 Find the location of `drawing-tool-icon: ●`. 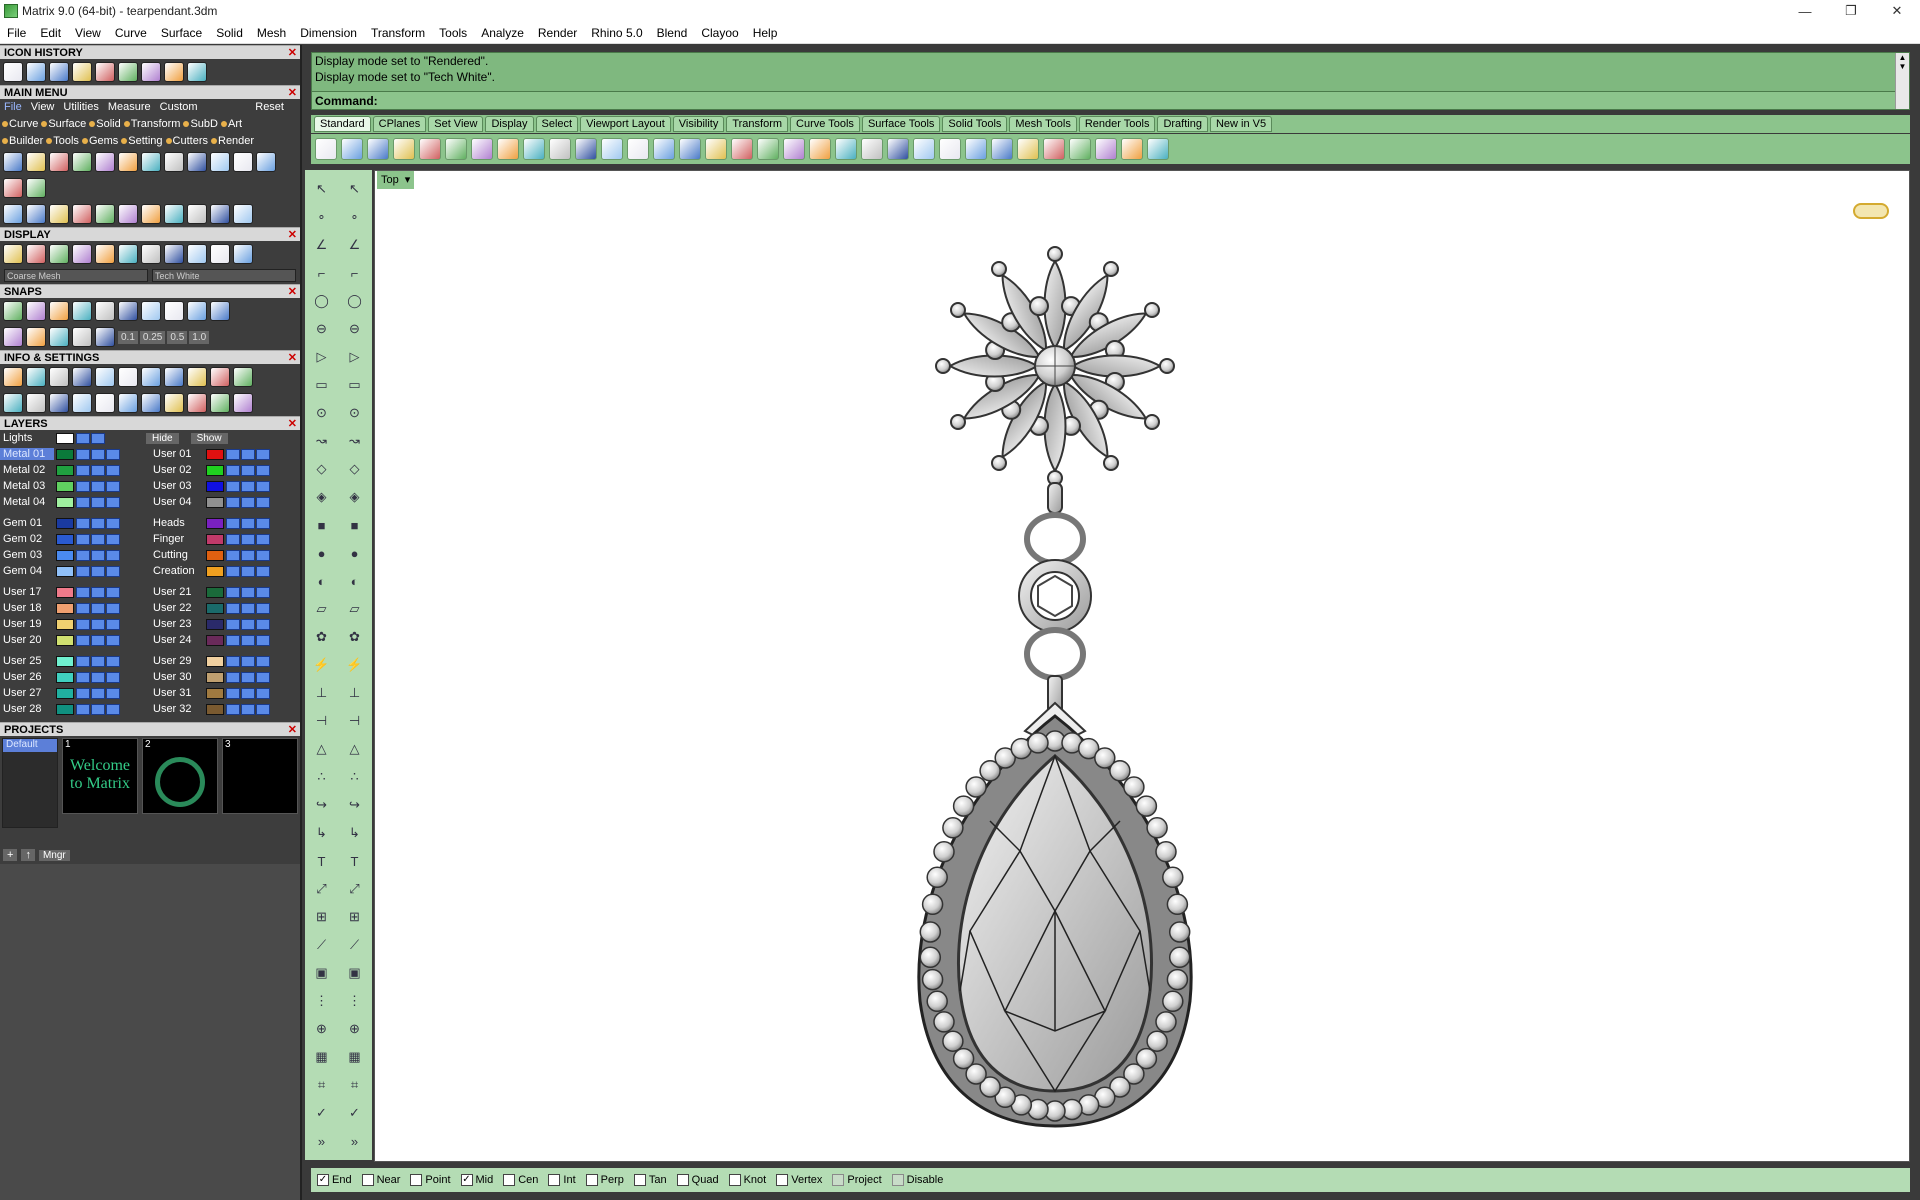

drawing-tool-icon: ● is located at coordinates (322, 553).